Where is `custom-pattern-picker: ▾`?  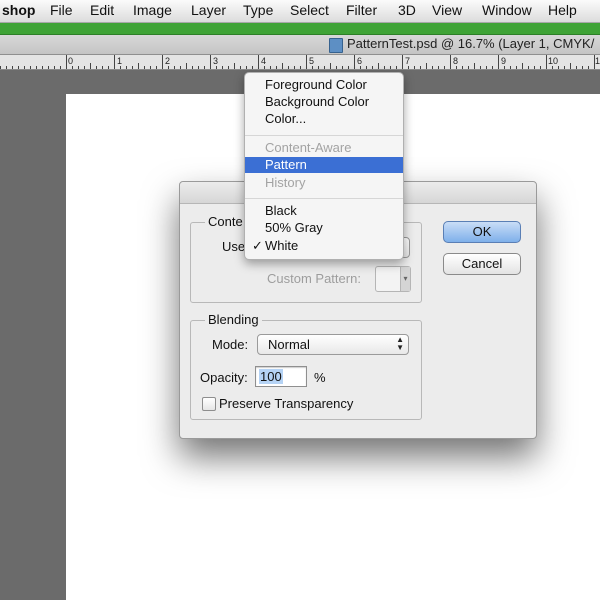
custom-pattern-picker: ▾ is located at coordinates (393, 279).